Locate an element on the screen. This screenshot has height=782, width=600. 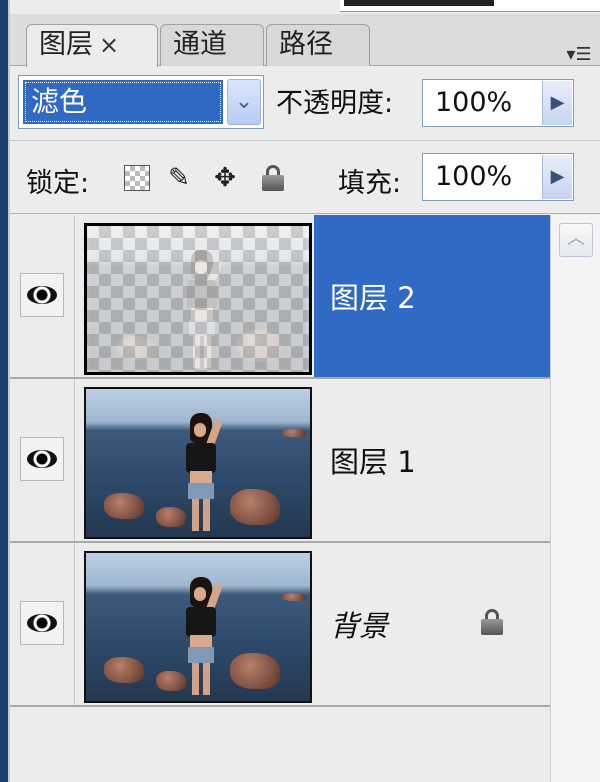
lock-image-pixels-brush-icon: ✎ is located at coordinates (179, 178).